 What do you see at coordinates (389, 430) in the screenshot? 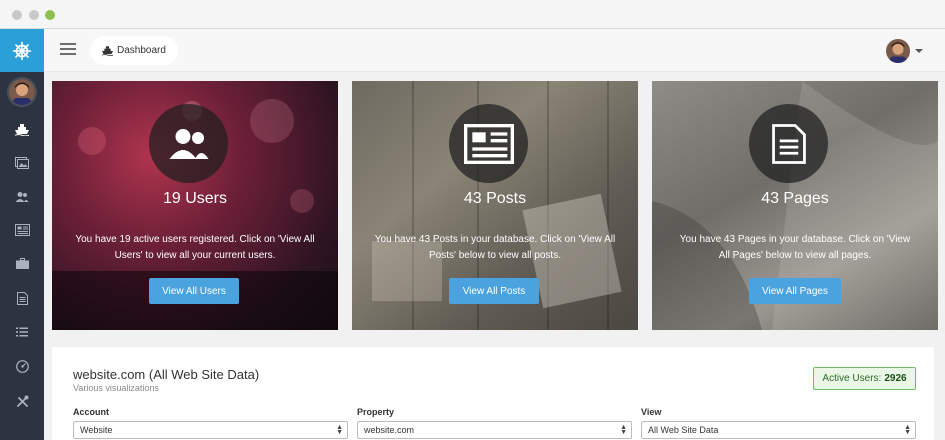
I see `property-select-value: website.com` at bounding box center [389, 430].